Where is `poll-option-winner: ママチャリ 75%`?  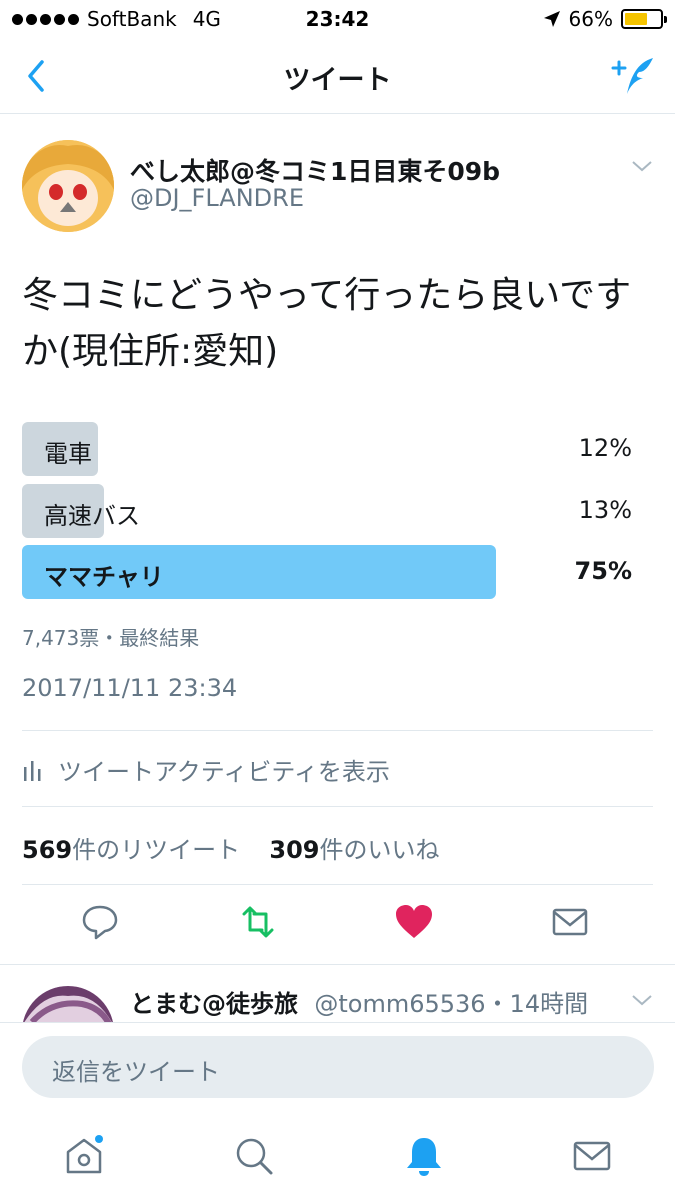
poll-option-winner: ママチャリ 75% is located at coordinates (327, 572).